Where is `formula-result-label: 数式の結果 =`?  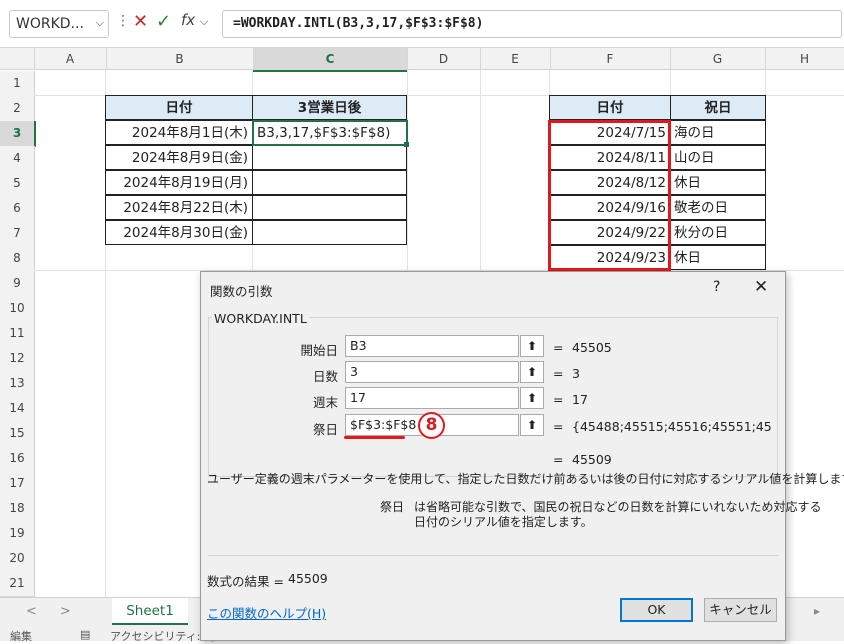 formula-result-label: 数式の結果 = is located at coordinates (245, 581).